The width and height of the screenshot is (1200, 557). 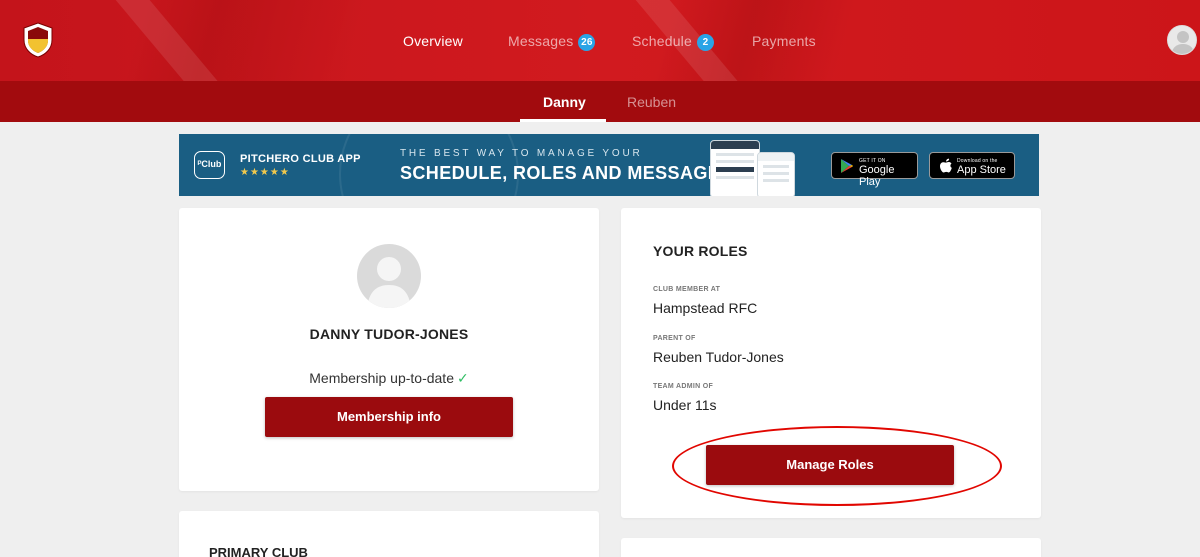 I want to click on banner-tagline-big: SCHEDULE, ROLES AND MESSAGES, so click(x=566, y=173).